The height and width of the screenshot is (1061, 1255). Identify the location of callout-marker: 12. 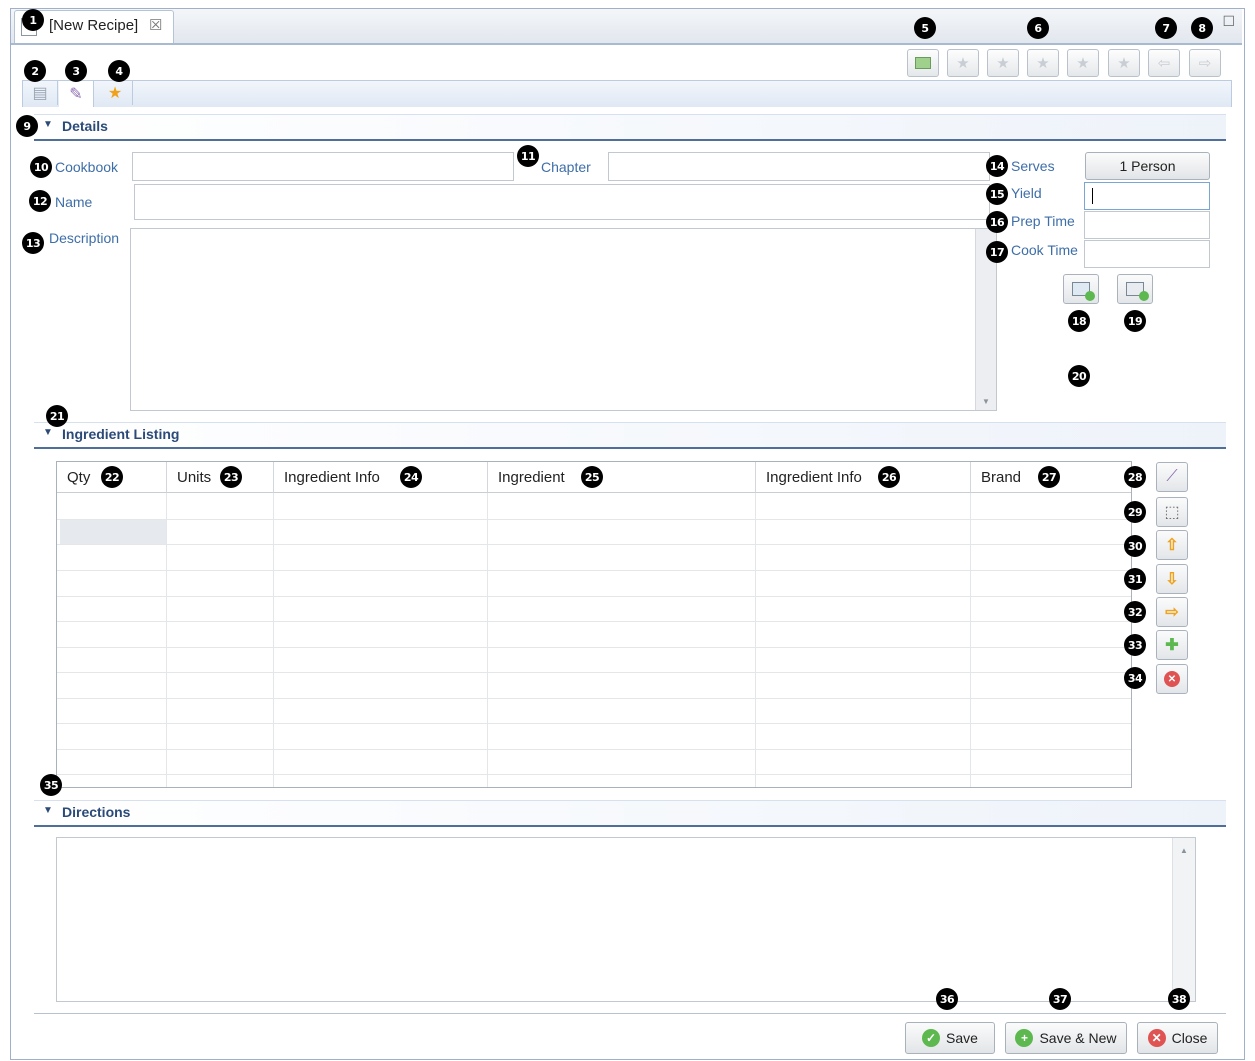
(40, 201).